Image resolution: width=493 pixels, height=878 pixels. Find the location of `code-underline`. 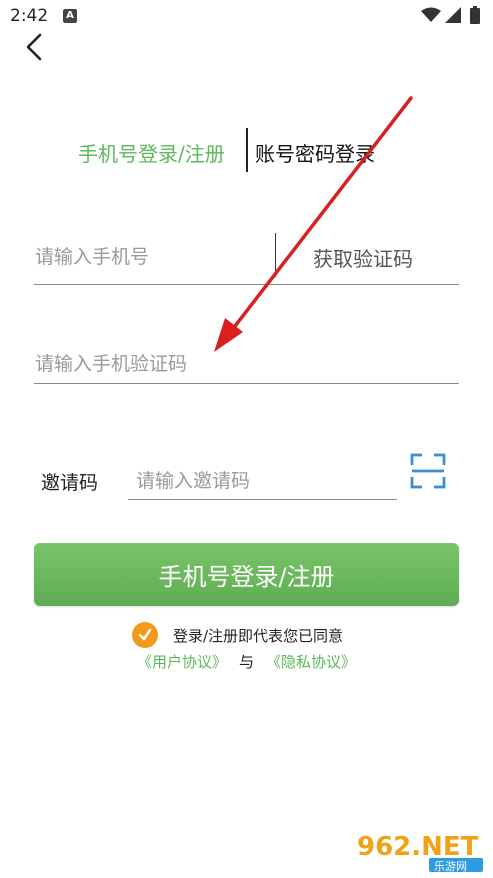

code-underline is located at coordinates (246, 383).